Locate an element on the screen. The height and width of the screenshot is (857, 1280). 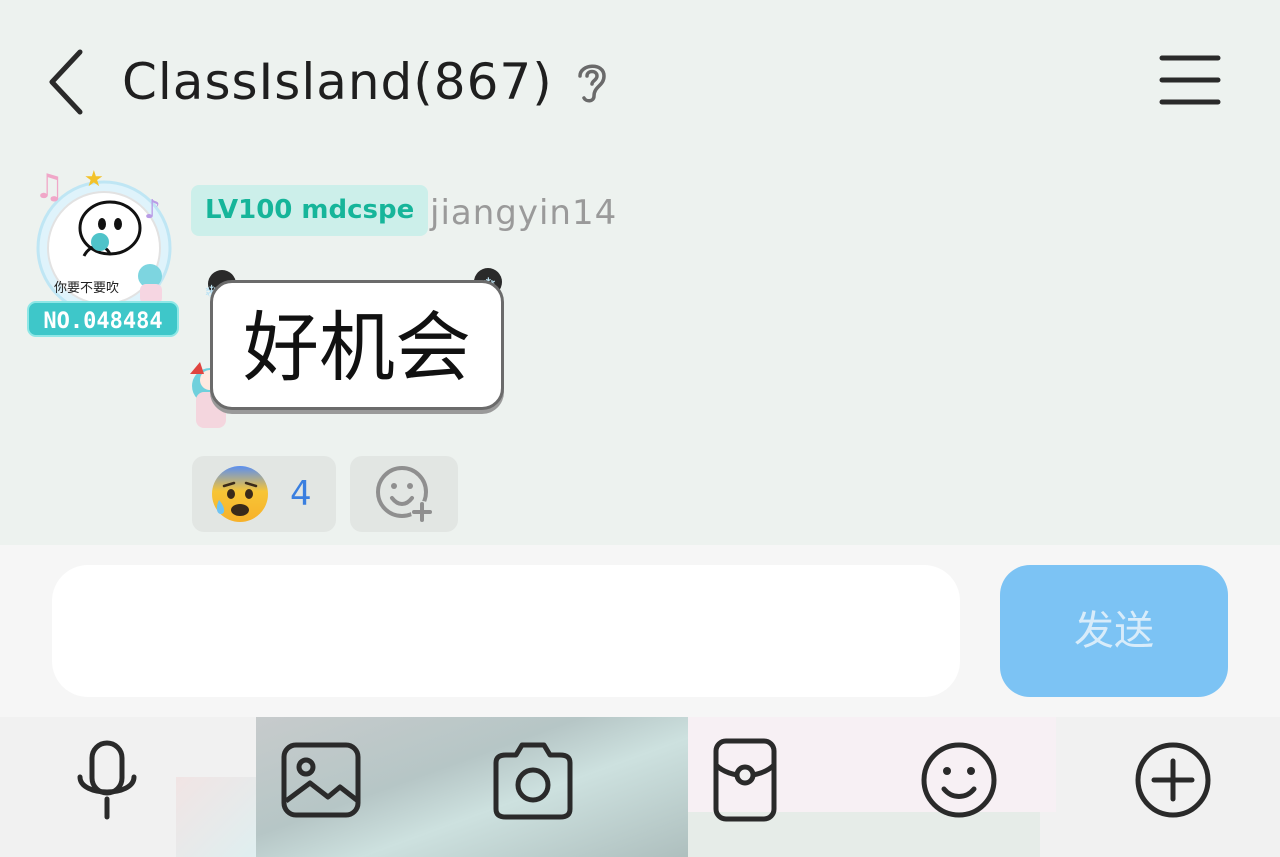
toolbar-background-image is located at coordinates (216, 817).